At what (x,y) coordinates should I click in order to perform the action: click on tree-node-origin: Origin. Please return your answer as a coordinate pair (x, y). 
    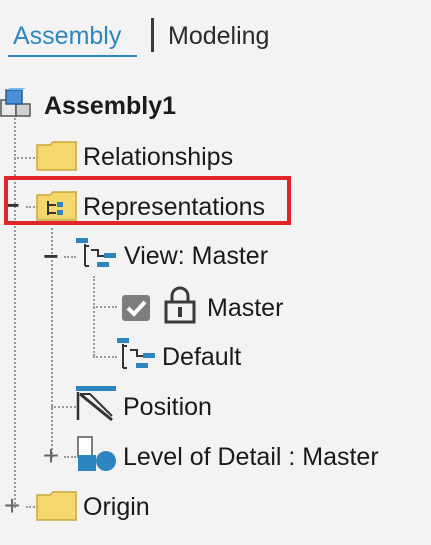
    Looking at the image, I should click on (136, 506).